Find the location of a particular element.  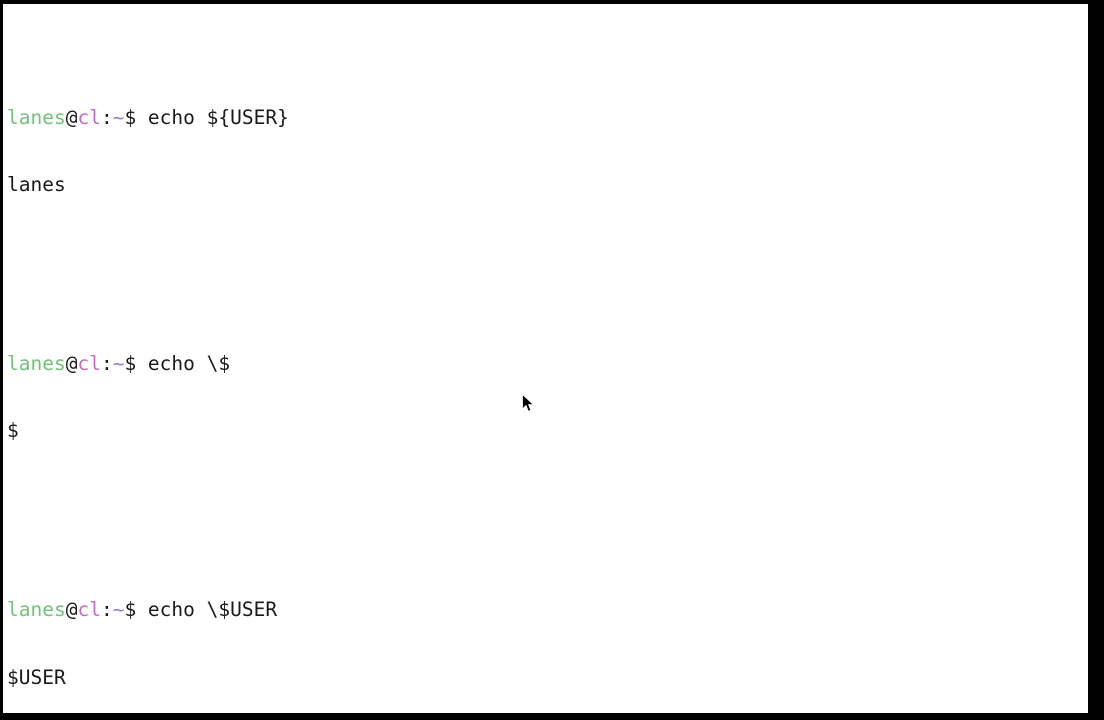

command-text: echo \$ is located at coordinates (183, 364).